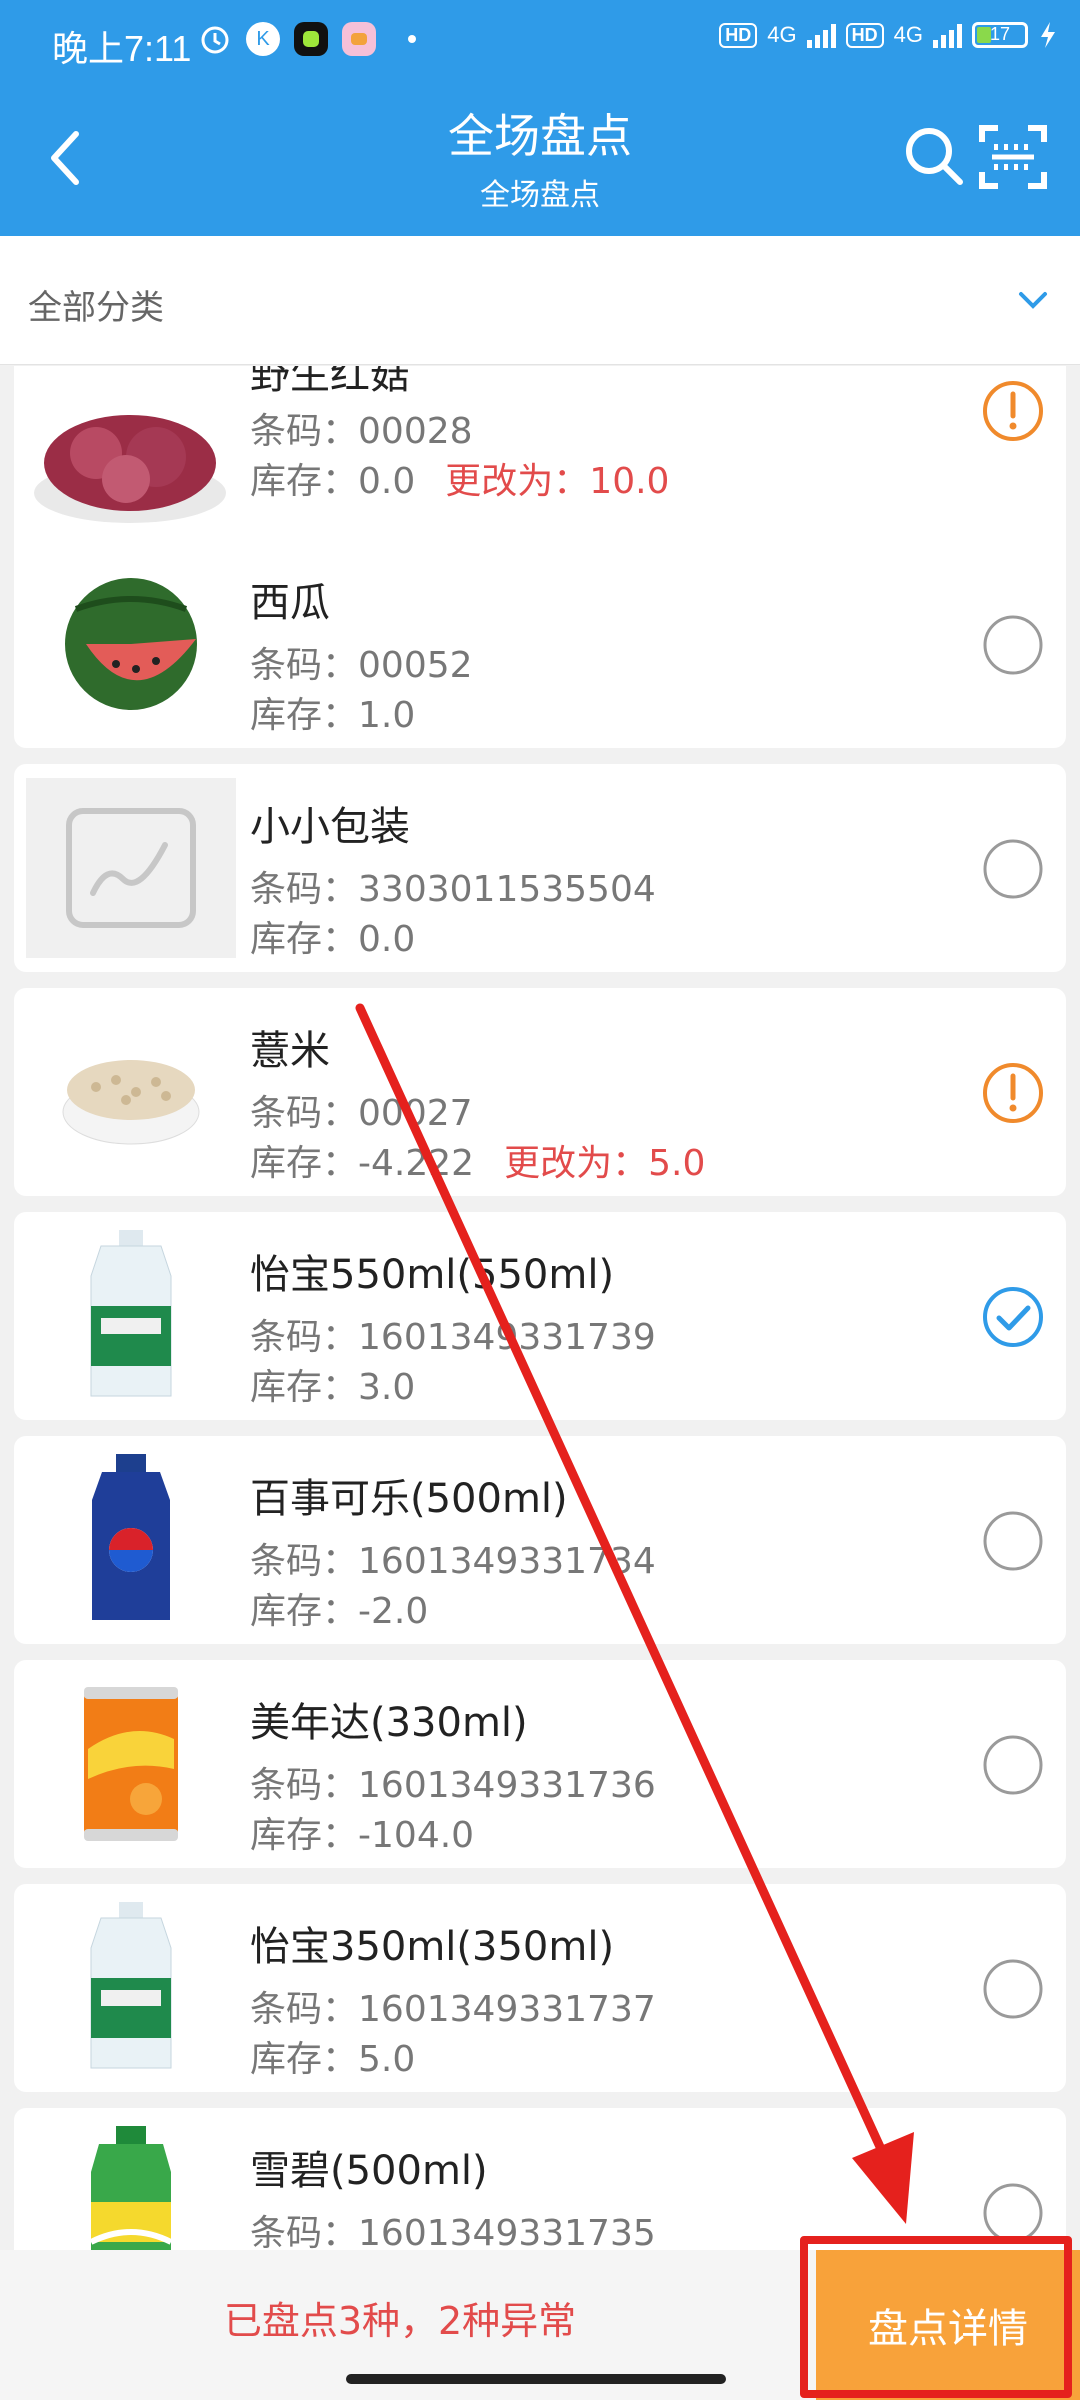 The height and width of the screenshot is (2400, 1080). Describe the element at coordinates (540, 1092) in the screenshot. I see `list-item: 薏米 条码：00027 库存：-4.222 更改为：5.0` at that location.